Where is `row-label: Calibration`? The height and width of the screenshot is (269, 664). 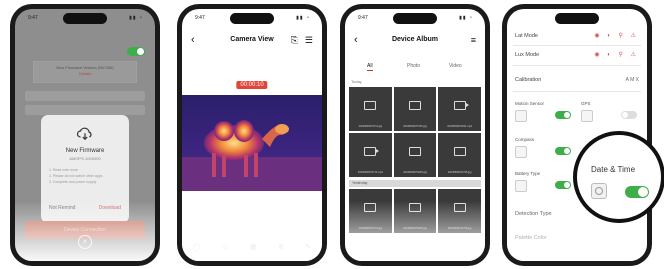 row-label: Calibration is located at coordinates (528, 80).